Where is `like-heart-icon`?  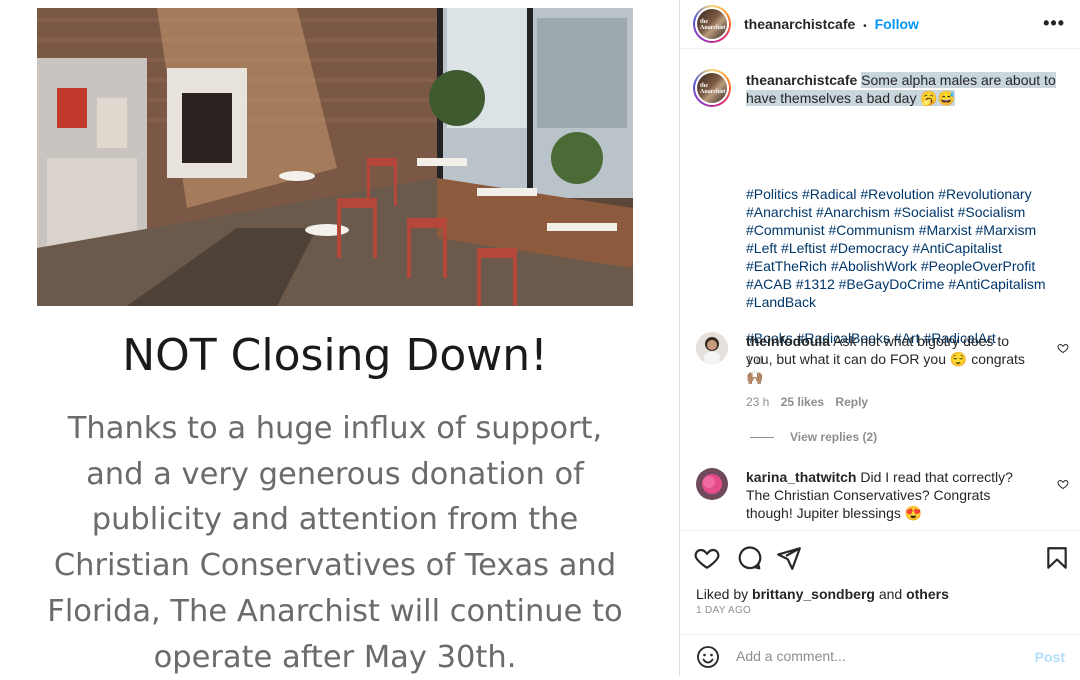
like-heart-icon is located at coordinates (707, 558).